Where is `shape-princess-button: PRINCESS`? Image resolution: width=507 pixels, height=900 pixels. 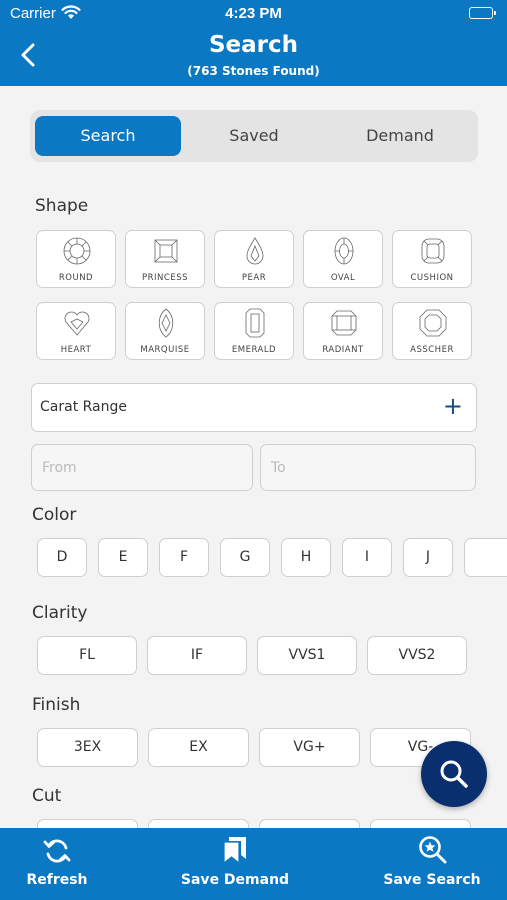 shape-princess-button: PRINCESS is located at coordinates (165, 259).